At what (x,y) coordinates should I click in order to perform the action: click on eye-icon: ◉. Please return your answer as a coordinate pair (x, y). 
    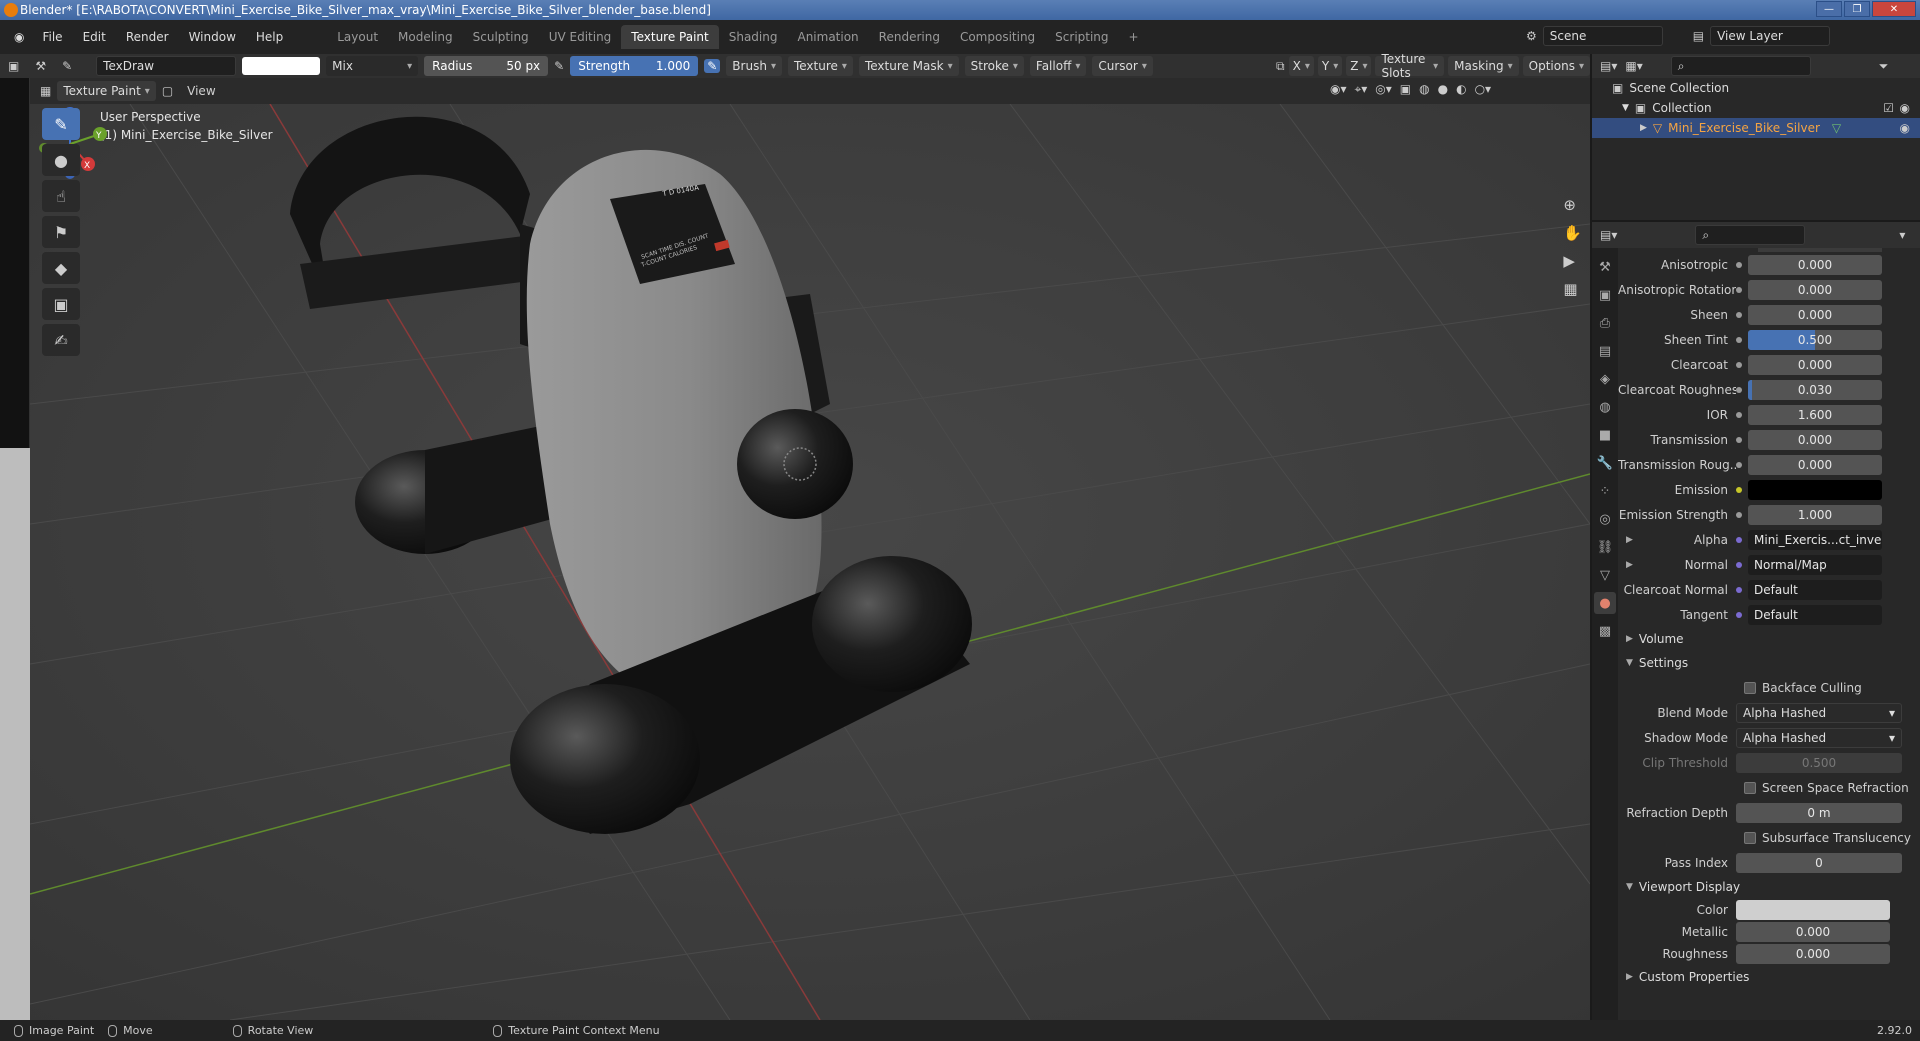
    Looking at the image, I should click on (1905, 128).